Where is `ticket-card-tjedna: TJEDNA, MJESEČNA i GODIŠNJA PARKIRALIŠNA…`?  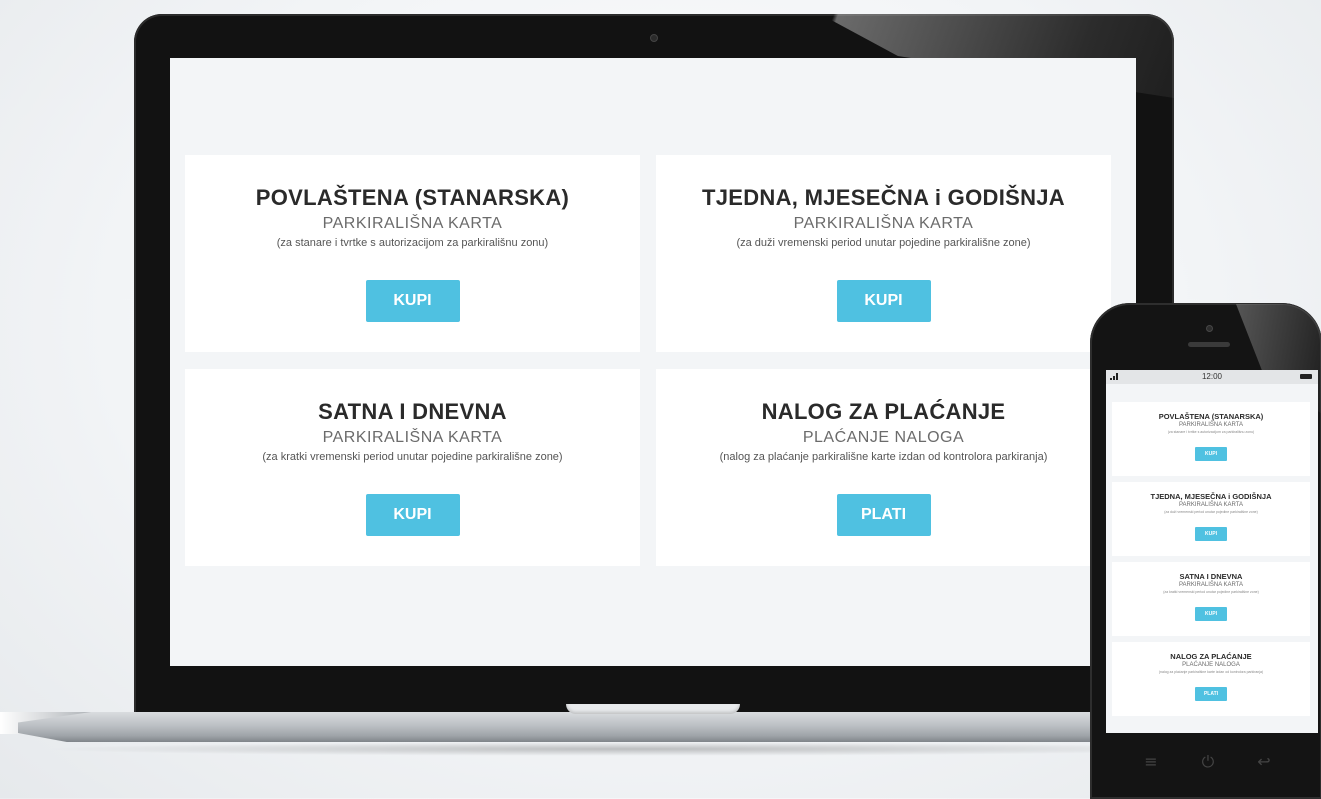 ticket-card-tjedna: TJEDNA, MJESEČNA i GODIŠNJA PARKIRALIŠNA… is located at coordinates (883, 253).